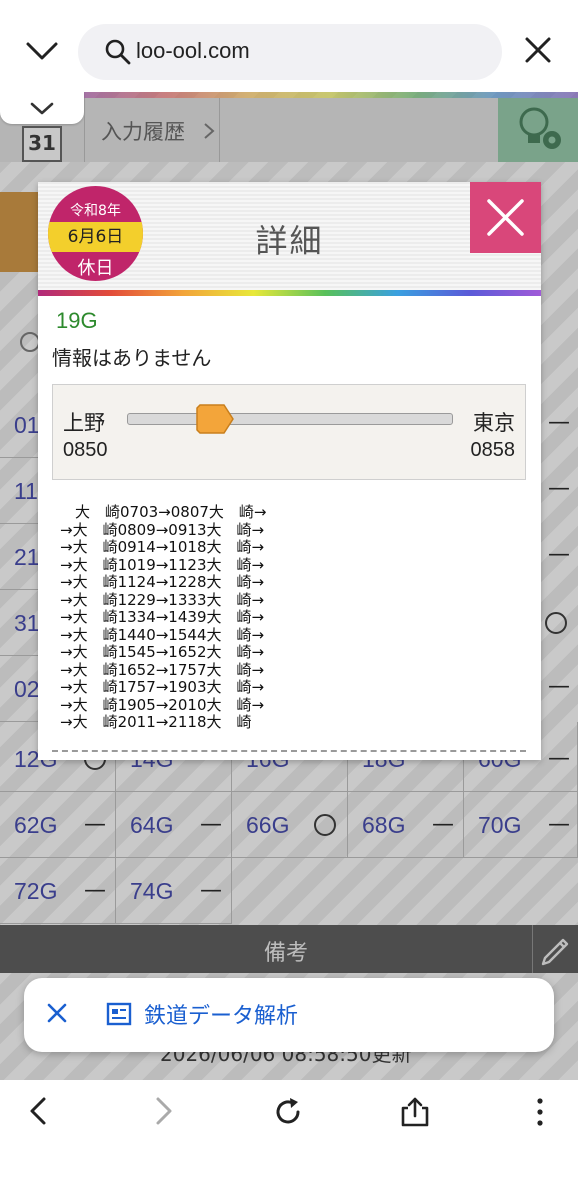 The height and width of the screenshot is (1199, 578). Describe the element at coordinates (162, 652) in the screenshot. I see `timetable-line: →大 崎1545→1652大 崎→` at that location.